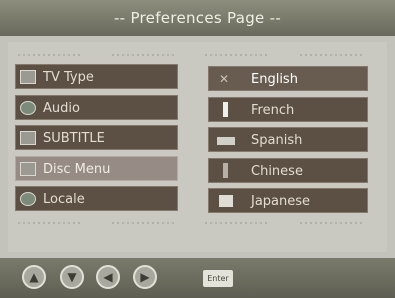  I want to click on left-arrow-icon: ◀, so click(108, 277).